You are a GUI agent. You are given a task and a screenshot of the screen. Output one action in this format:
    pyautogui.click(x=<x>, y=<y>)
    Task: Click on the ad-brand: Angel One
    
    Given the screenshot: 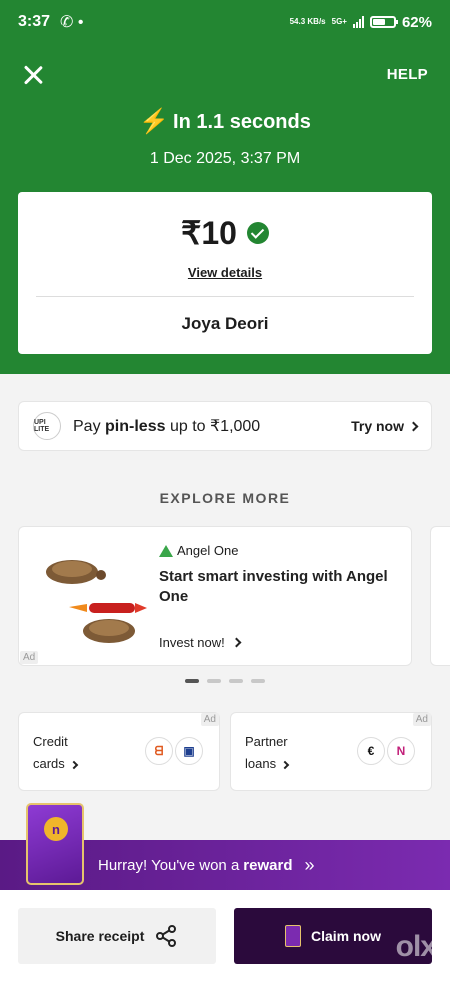 What is the action you would take?
    pyautogui.click(x=198, y=550)
    